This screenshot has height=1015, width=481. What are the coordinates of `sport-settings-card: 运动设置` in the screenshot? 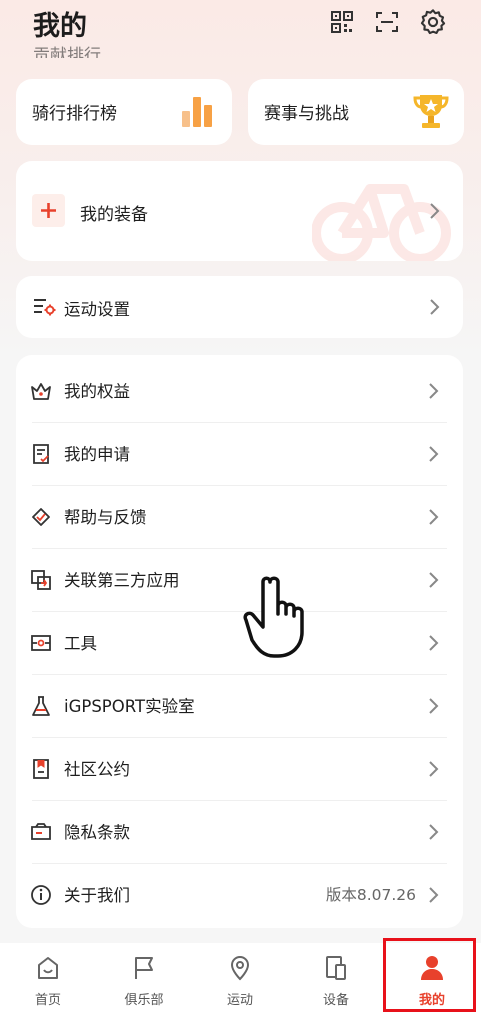 It's located at (239, 307).